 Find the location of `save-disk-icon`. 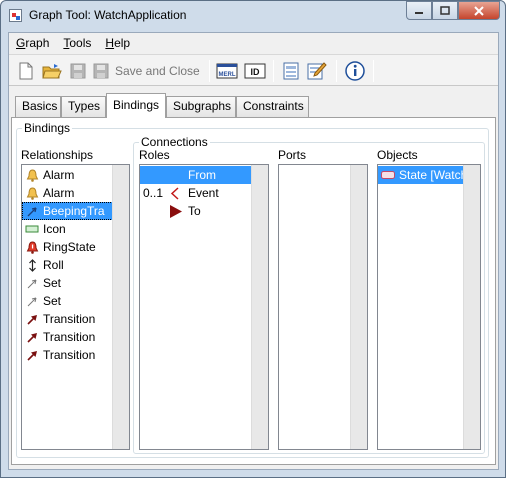

save-disk-icon is located at coordinates (78, 71).